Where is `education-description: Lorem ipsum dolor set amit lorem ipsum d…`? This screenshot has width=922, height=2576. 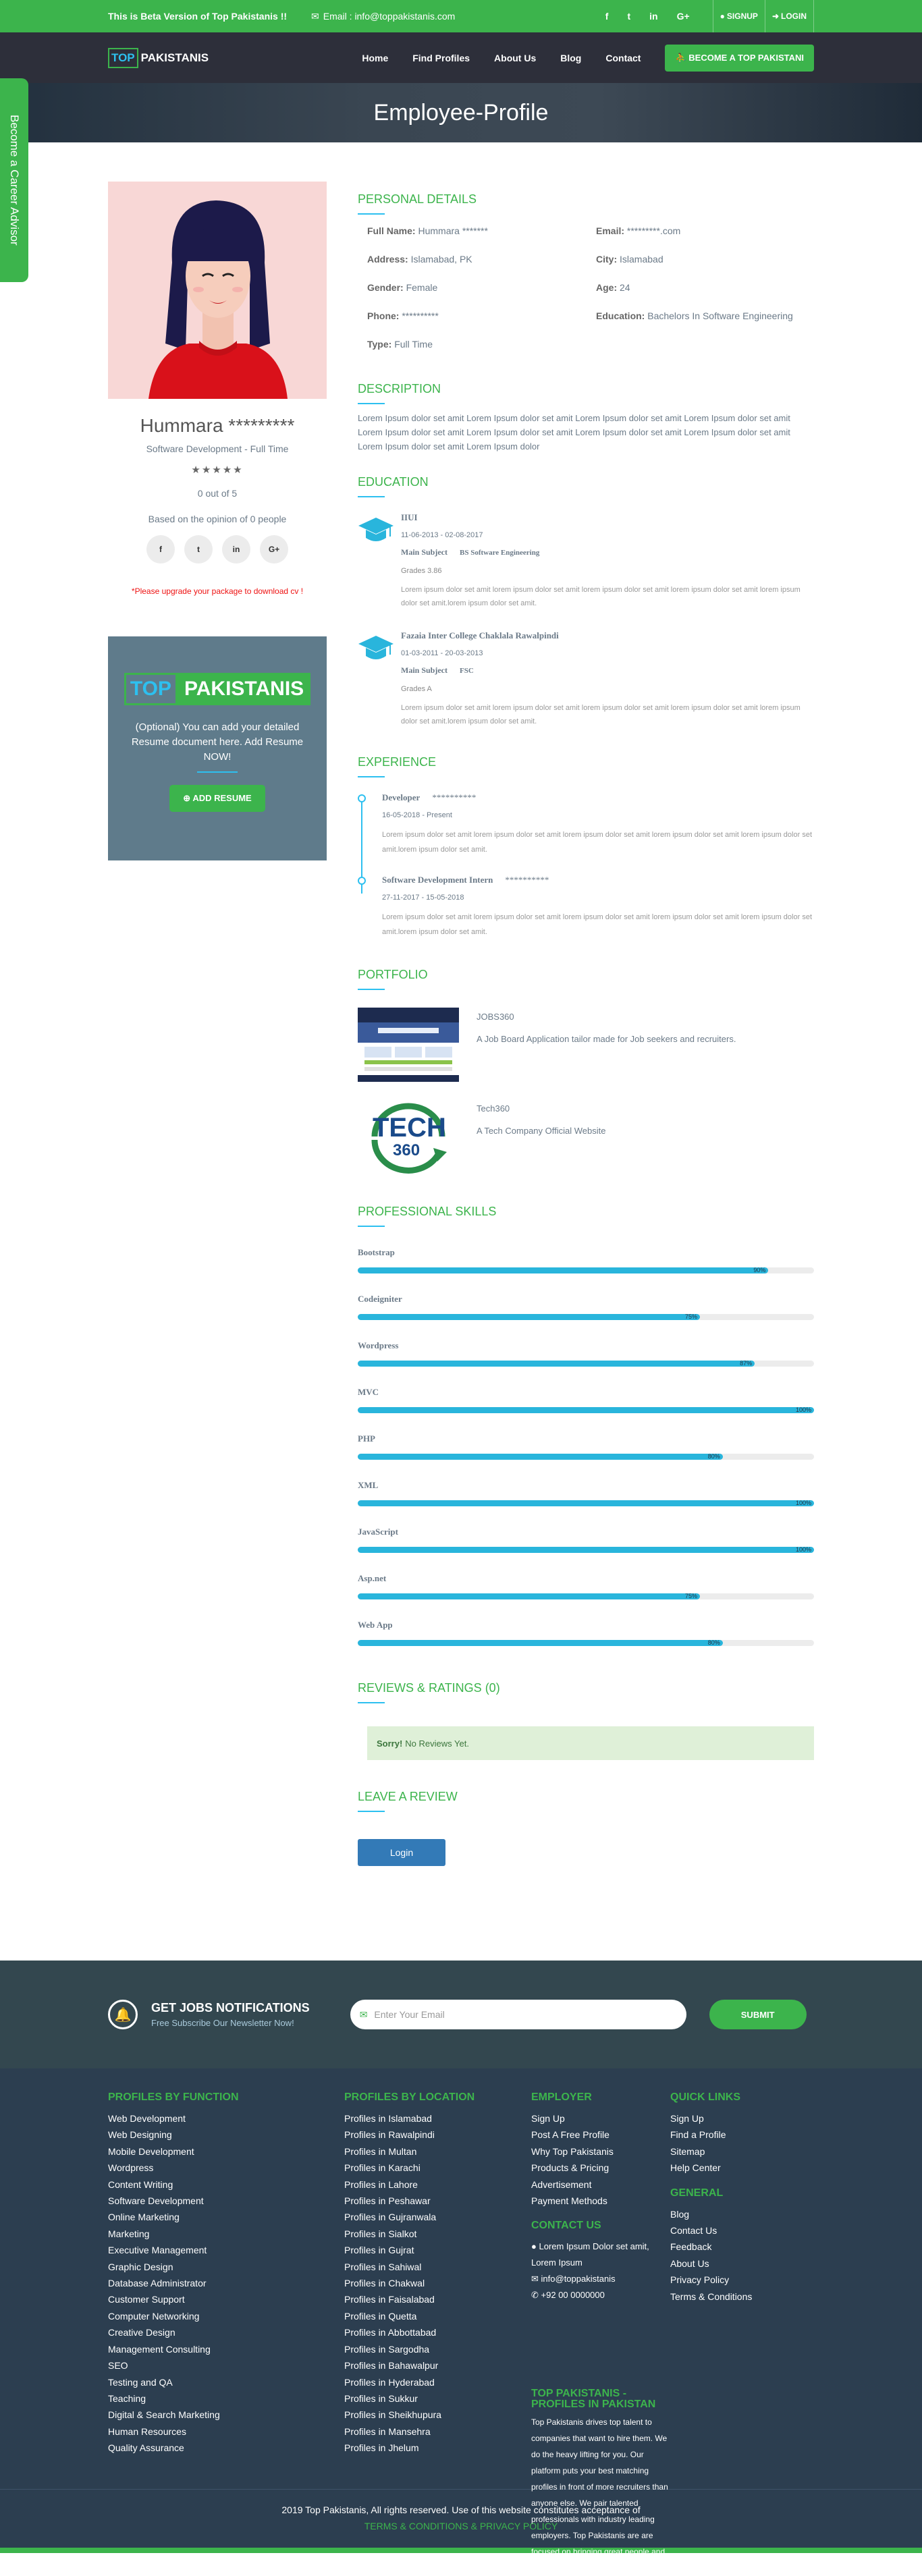
education-description: Lorem ipsum dolor set amit lorem ipsum d… is located at coordinates (601, 714).